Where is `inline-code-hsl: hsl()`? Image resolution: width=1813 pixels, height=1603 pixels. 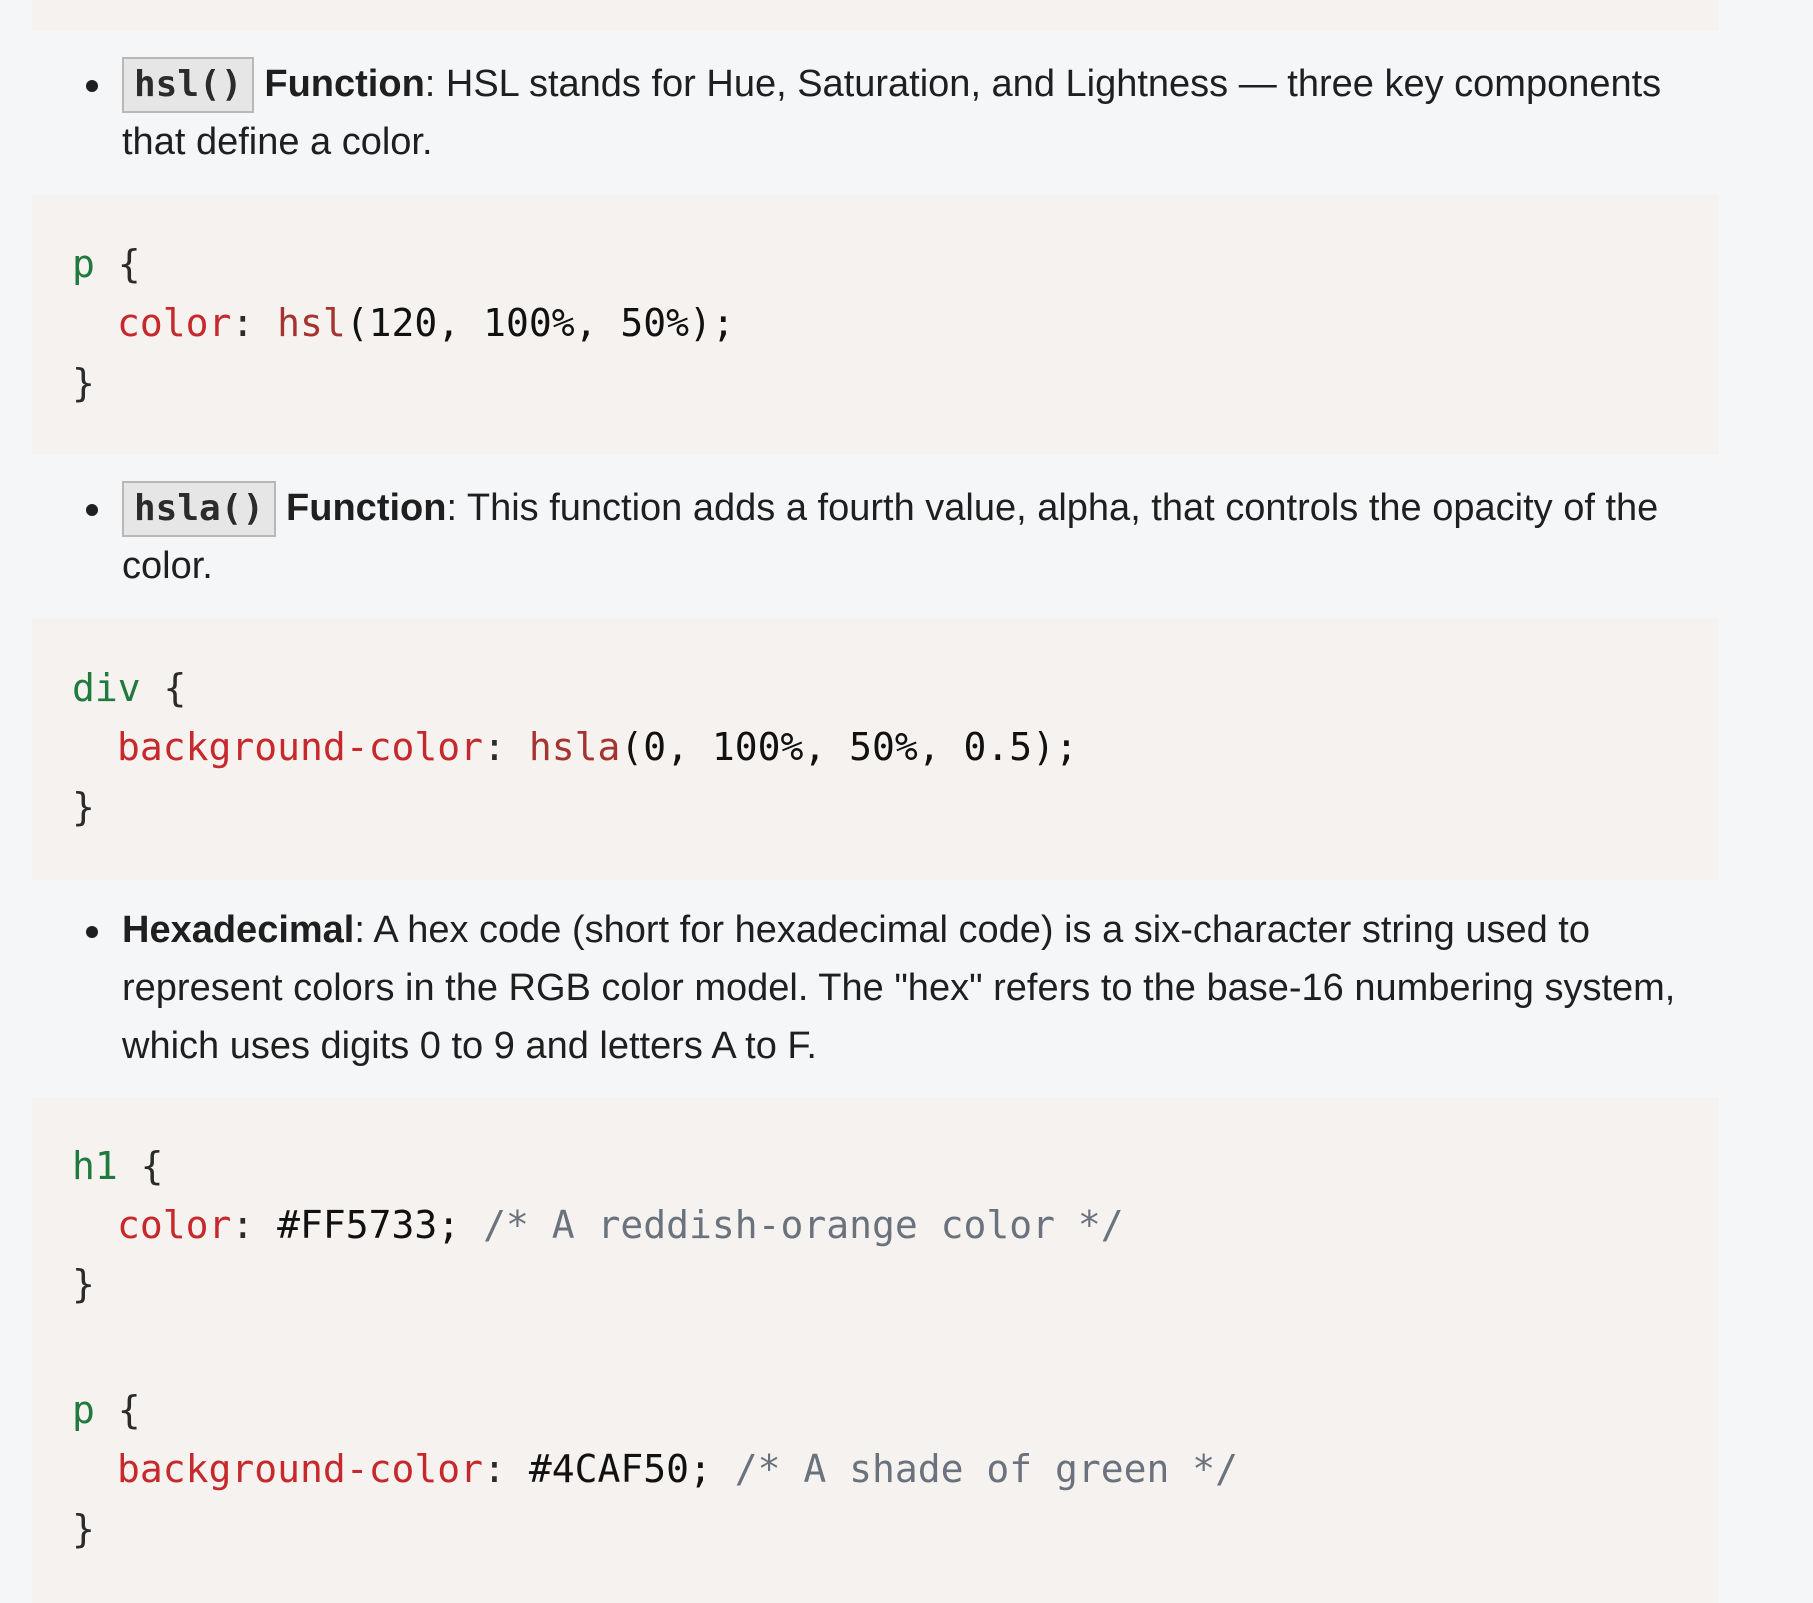 inline-code-hsl: hsl() is located at coordinates (188, 85).